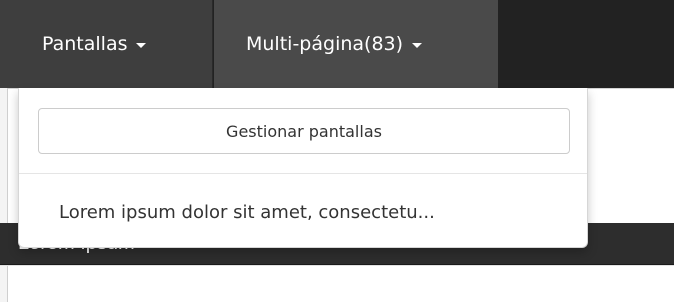 The image size is (674, 302). I want to click on panel-body, so click(337, 283).